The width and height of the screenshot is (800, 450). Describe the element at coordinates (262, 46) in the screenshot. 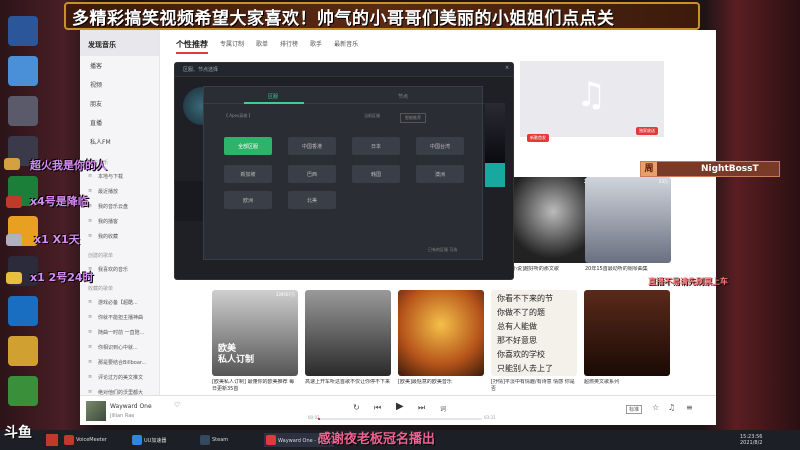

I see `tab-playlist: 歌单` at that location.